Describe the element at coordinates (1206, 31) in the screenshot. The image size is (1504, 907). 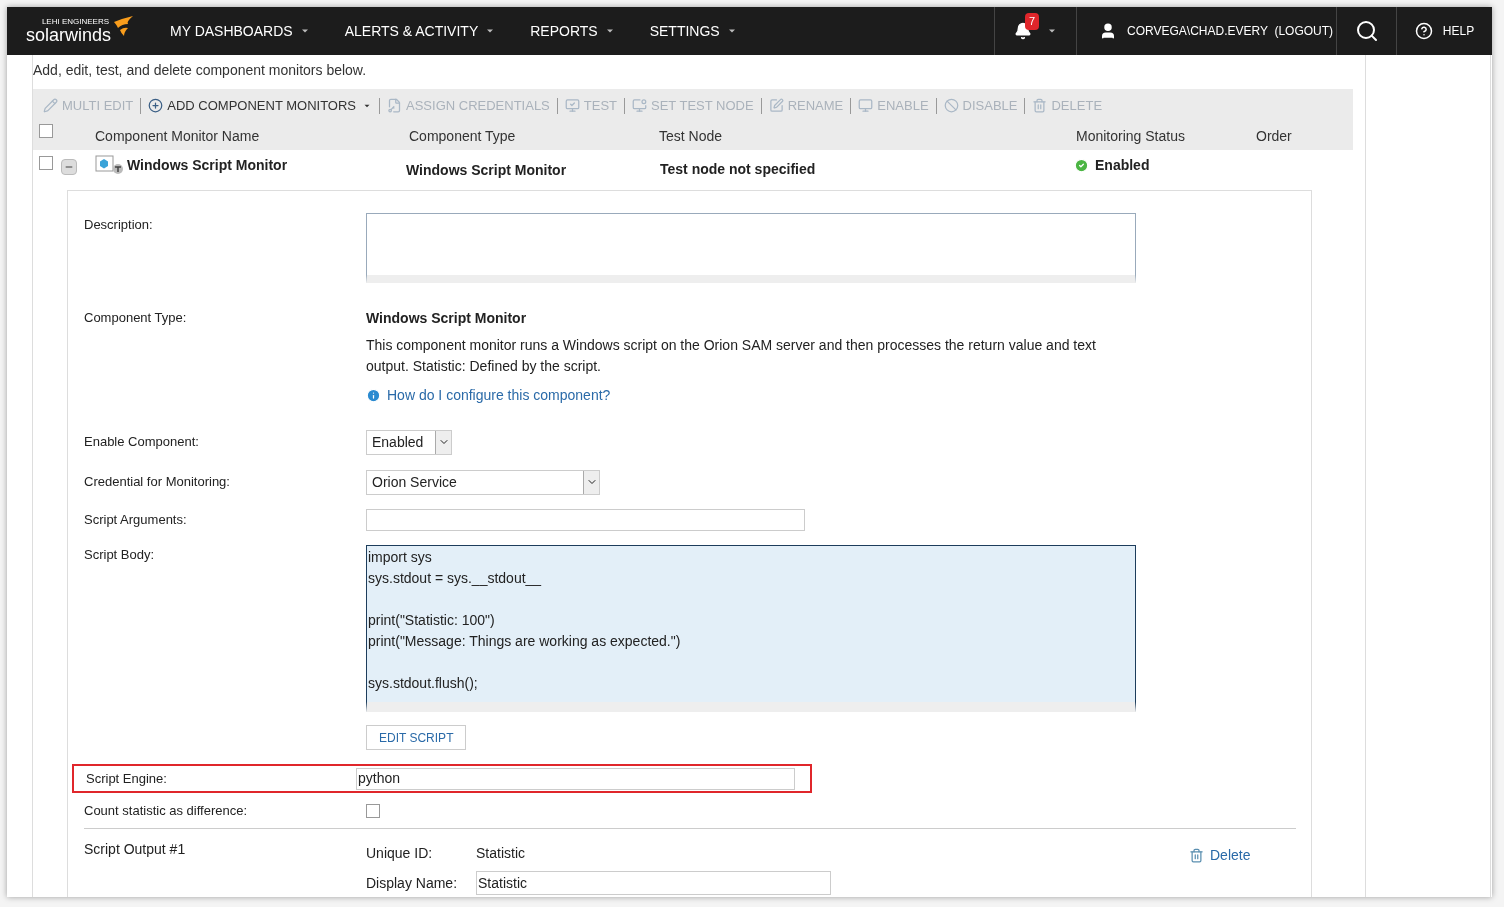
I see `user-logout-button: CORVEGA\CHAD.EVERY (LOGOUT)` at that location.